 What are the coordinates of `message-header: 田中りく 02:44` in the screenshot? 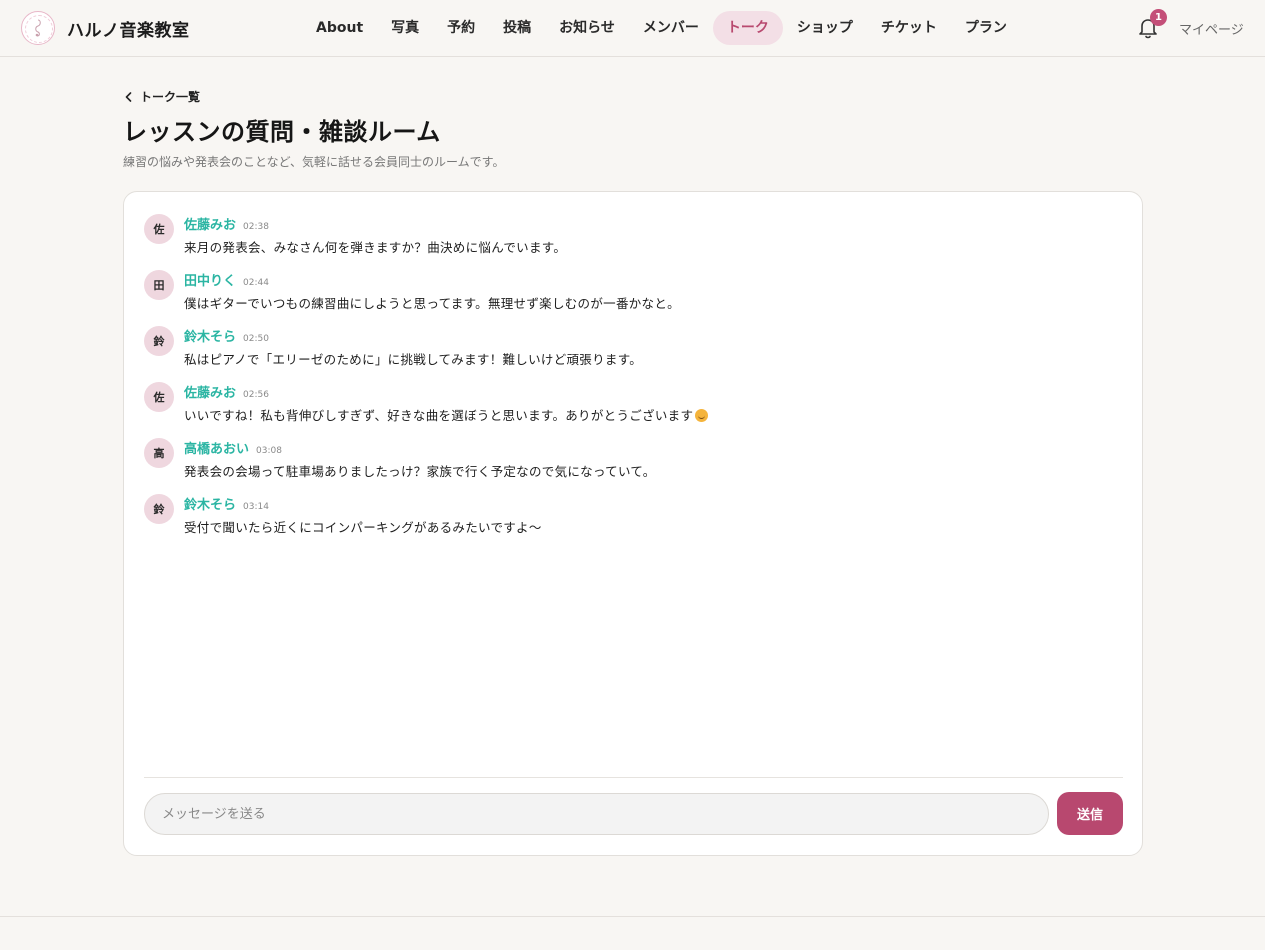 It's located at (226, 279).